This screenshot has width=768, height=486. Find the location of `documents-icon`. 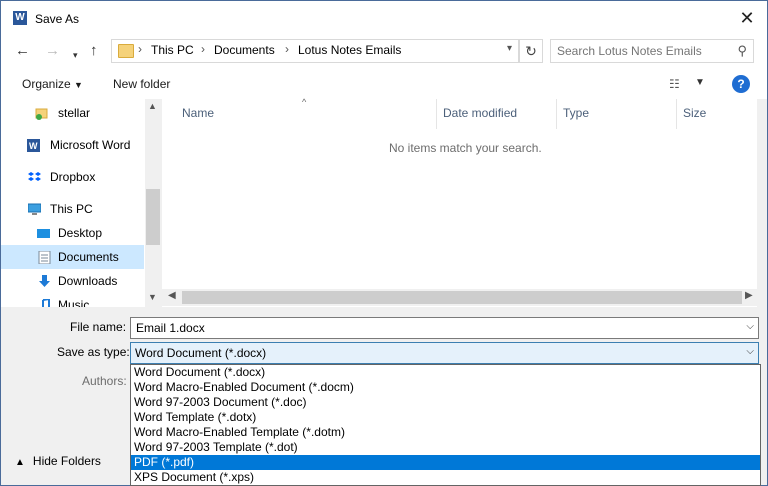

documents-icon is located at coordinates (44, 257).